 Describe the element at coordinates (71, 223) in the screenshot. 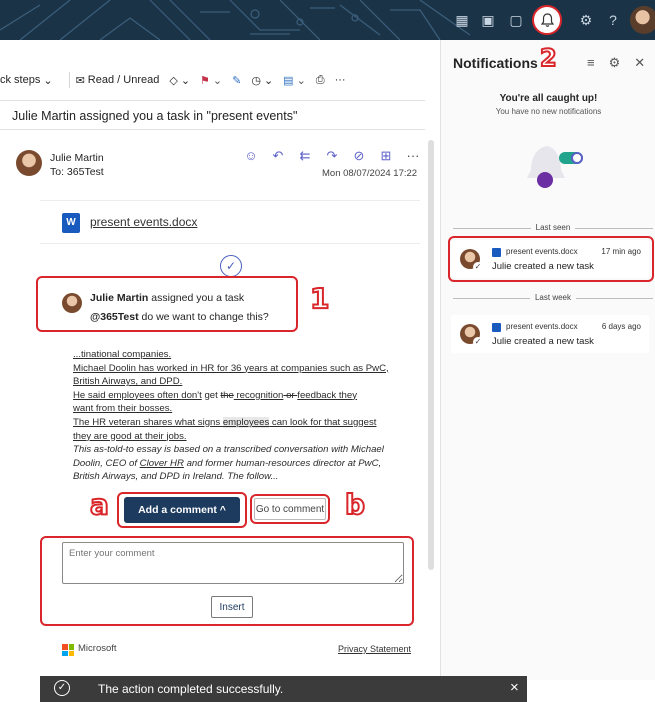

I see `word-document-icon: W` at that location.